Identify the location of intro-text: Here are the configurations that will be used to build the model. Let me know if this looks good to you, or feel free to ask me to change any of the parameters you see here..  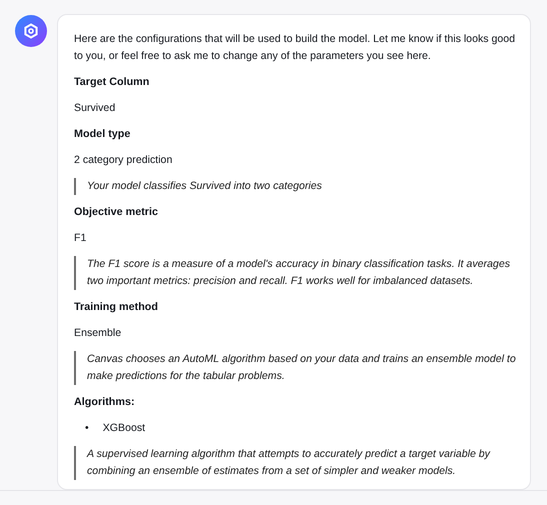
(295, 48).